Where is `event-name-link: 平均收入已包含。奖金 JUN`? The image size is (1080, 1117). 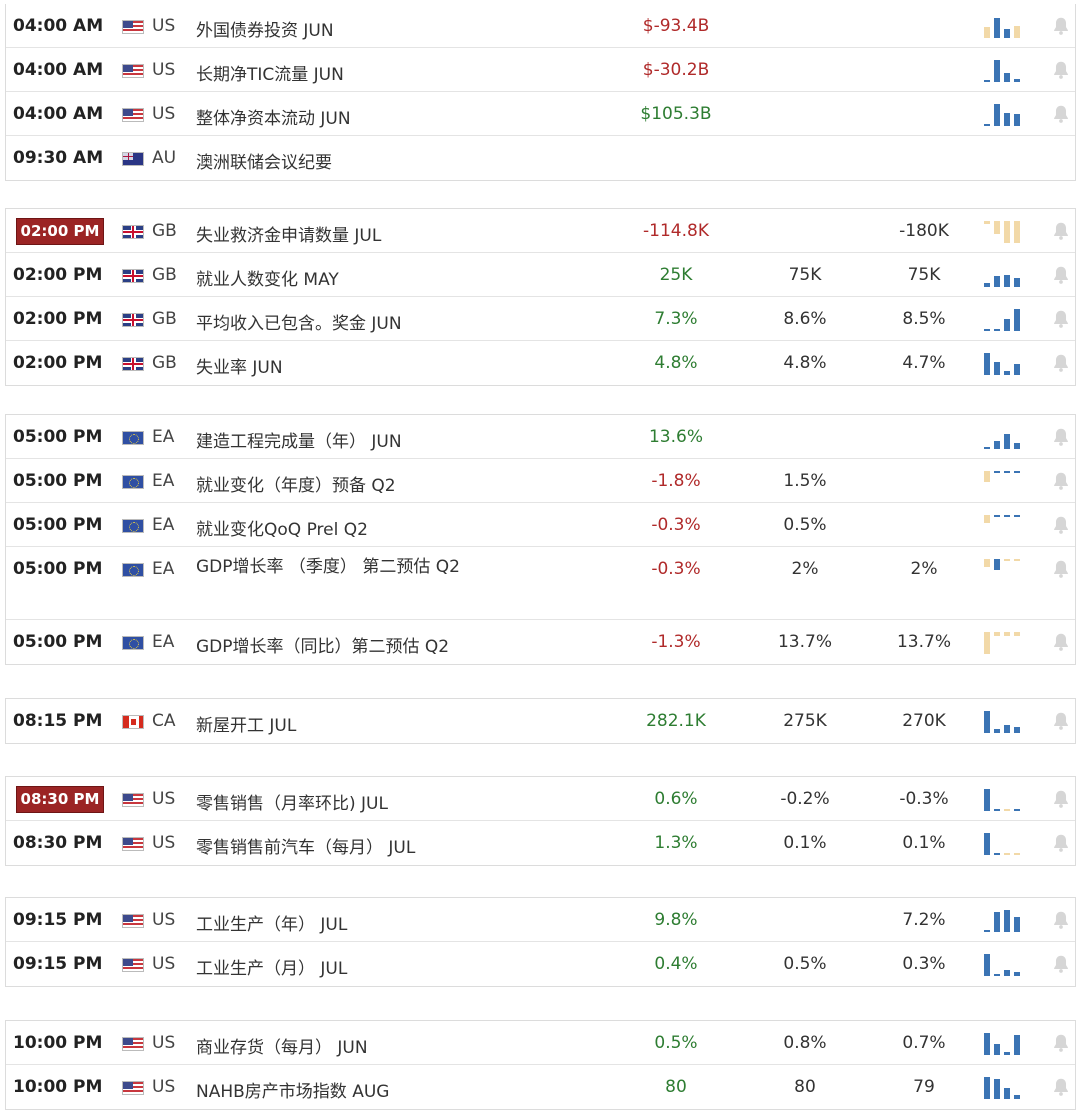
event-name-link: 平均收入已包含。奖金 JUN is located at coordinates (299, 321).